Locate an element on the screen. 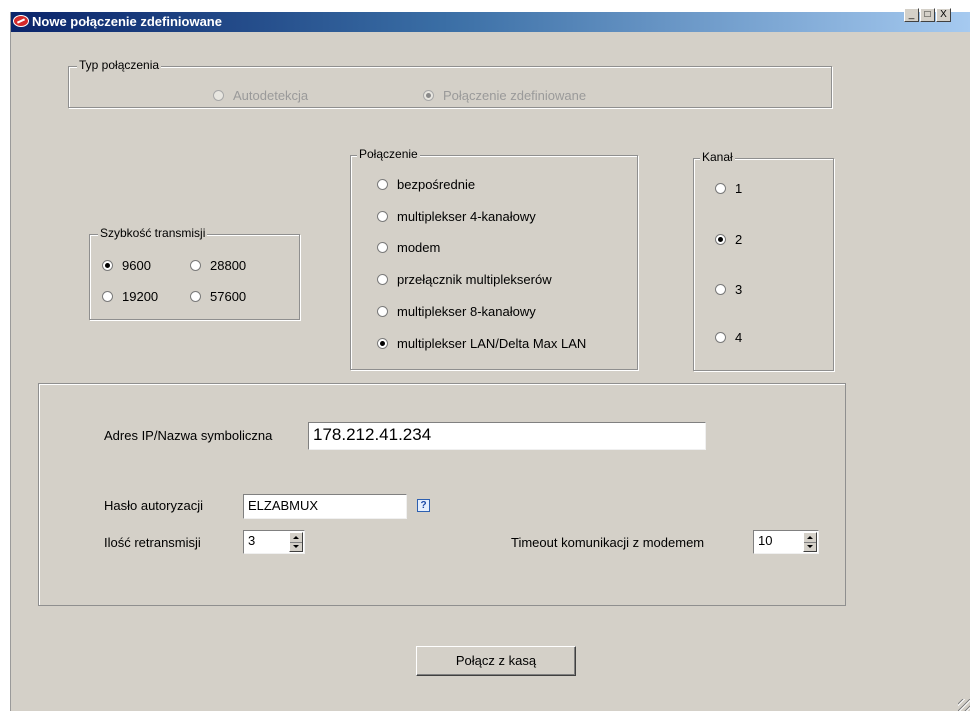 This screenshot has width=970, height=711. radio-multiplexer-4ch: multiplekser 4-kanałowy is located at coordinates (456, 216).